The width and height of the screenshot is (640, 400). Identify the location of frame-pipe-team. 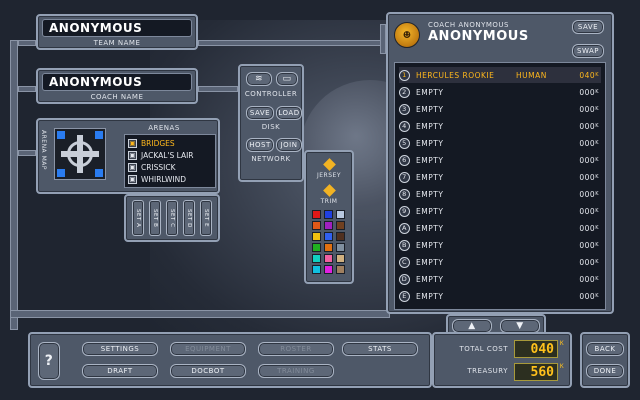
(27, 43).